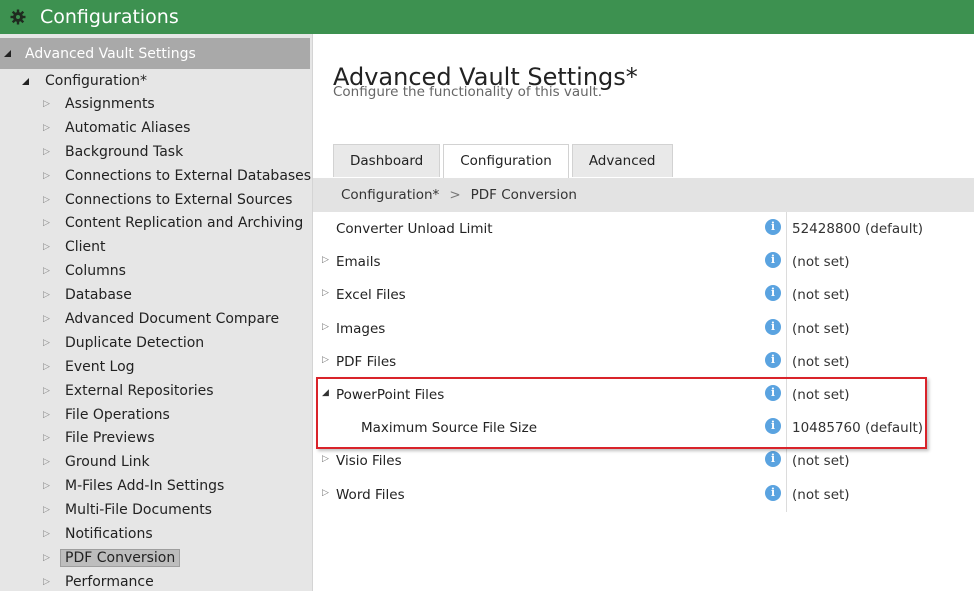 The height and width of the screenshot is (591, 974). What do you see at coordinates (155, 512) in the screenshot?
I see `sidebar-item: ▷ Multi-File Documents` at bounding box center [155, 512].